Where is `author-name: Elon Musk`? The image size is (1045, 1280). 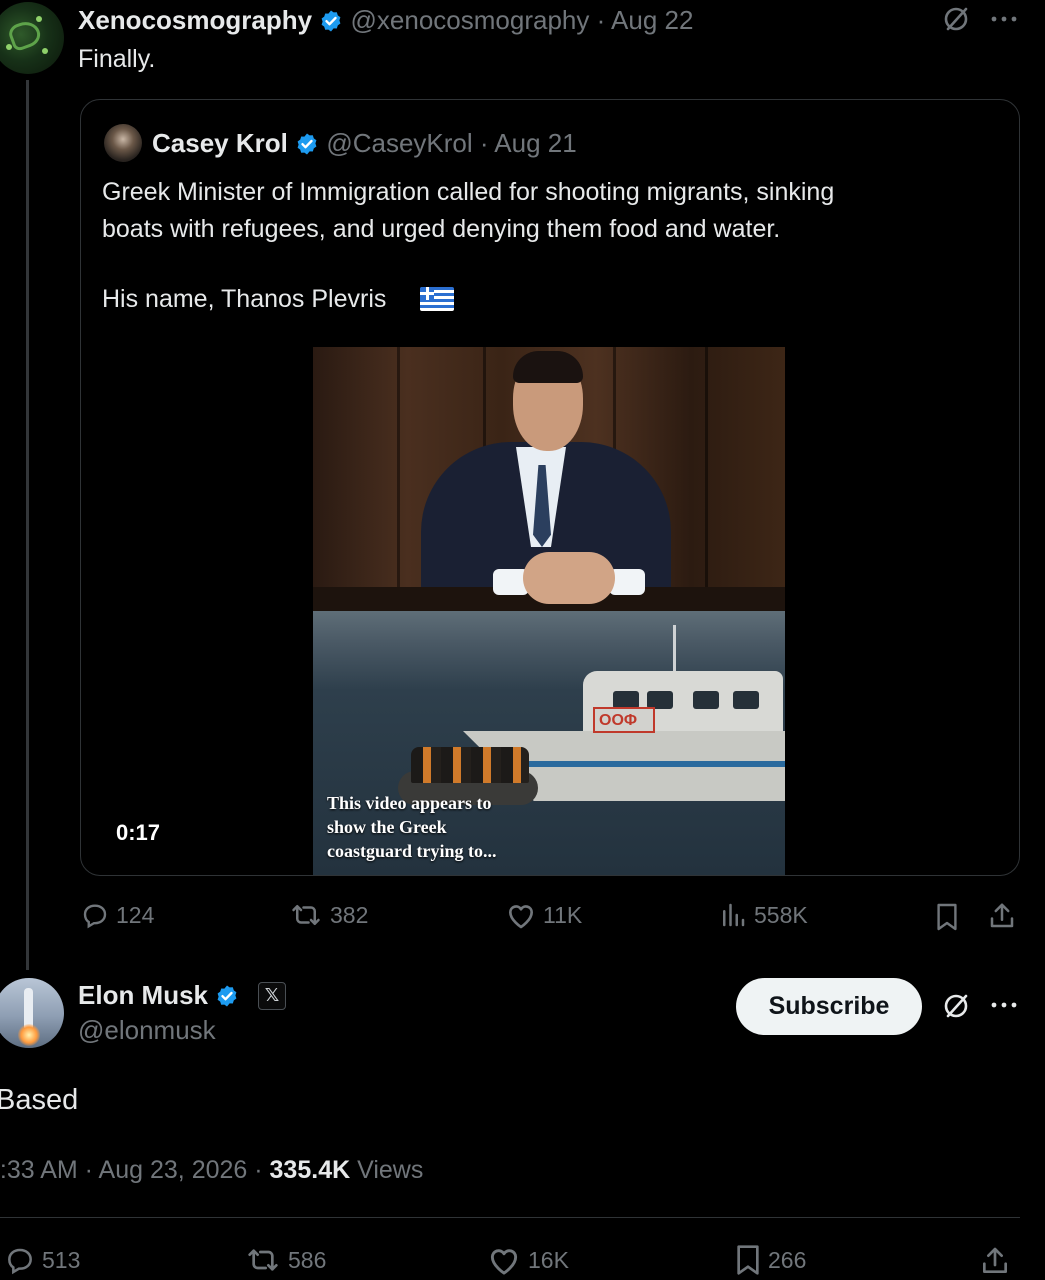
author-name: Elon Musk is located at coordinates (143, 995).